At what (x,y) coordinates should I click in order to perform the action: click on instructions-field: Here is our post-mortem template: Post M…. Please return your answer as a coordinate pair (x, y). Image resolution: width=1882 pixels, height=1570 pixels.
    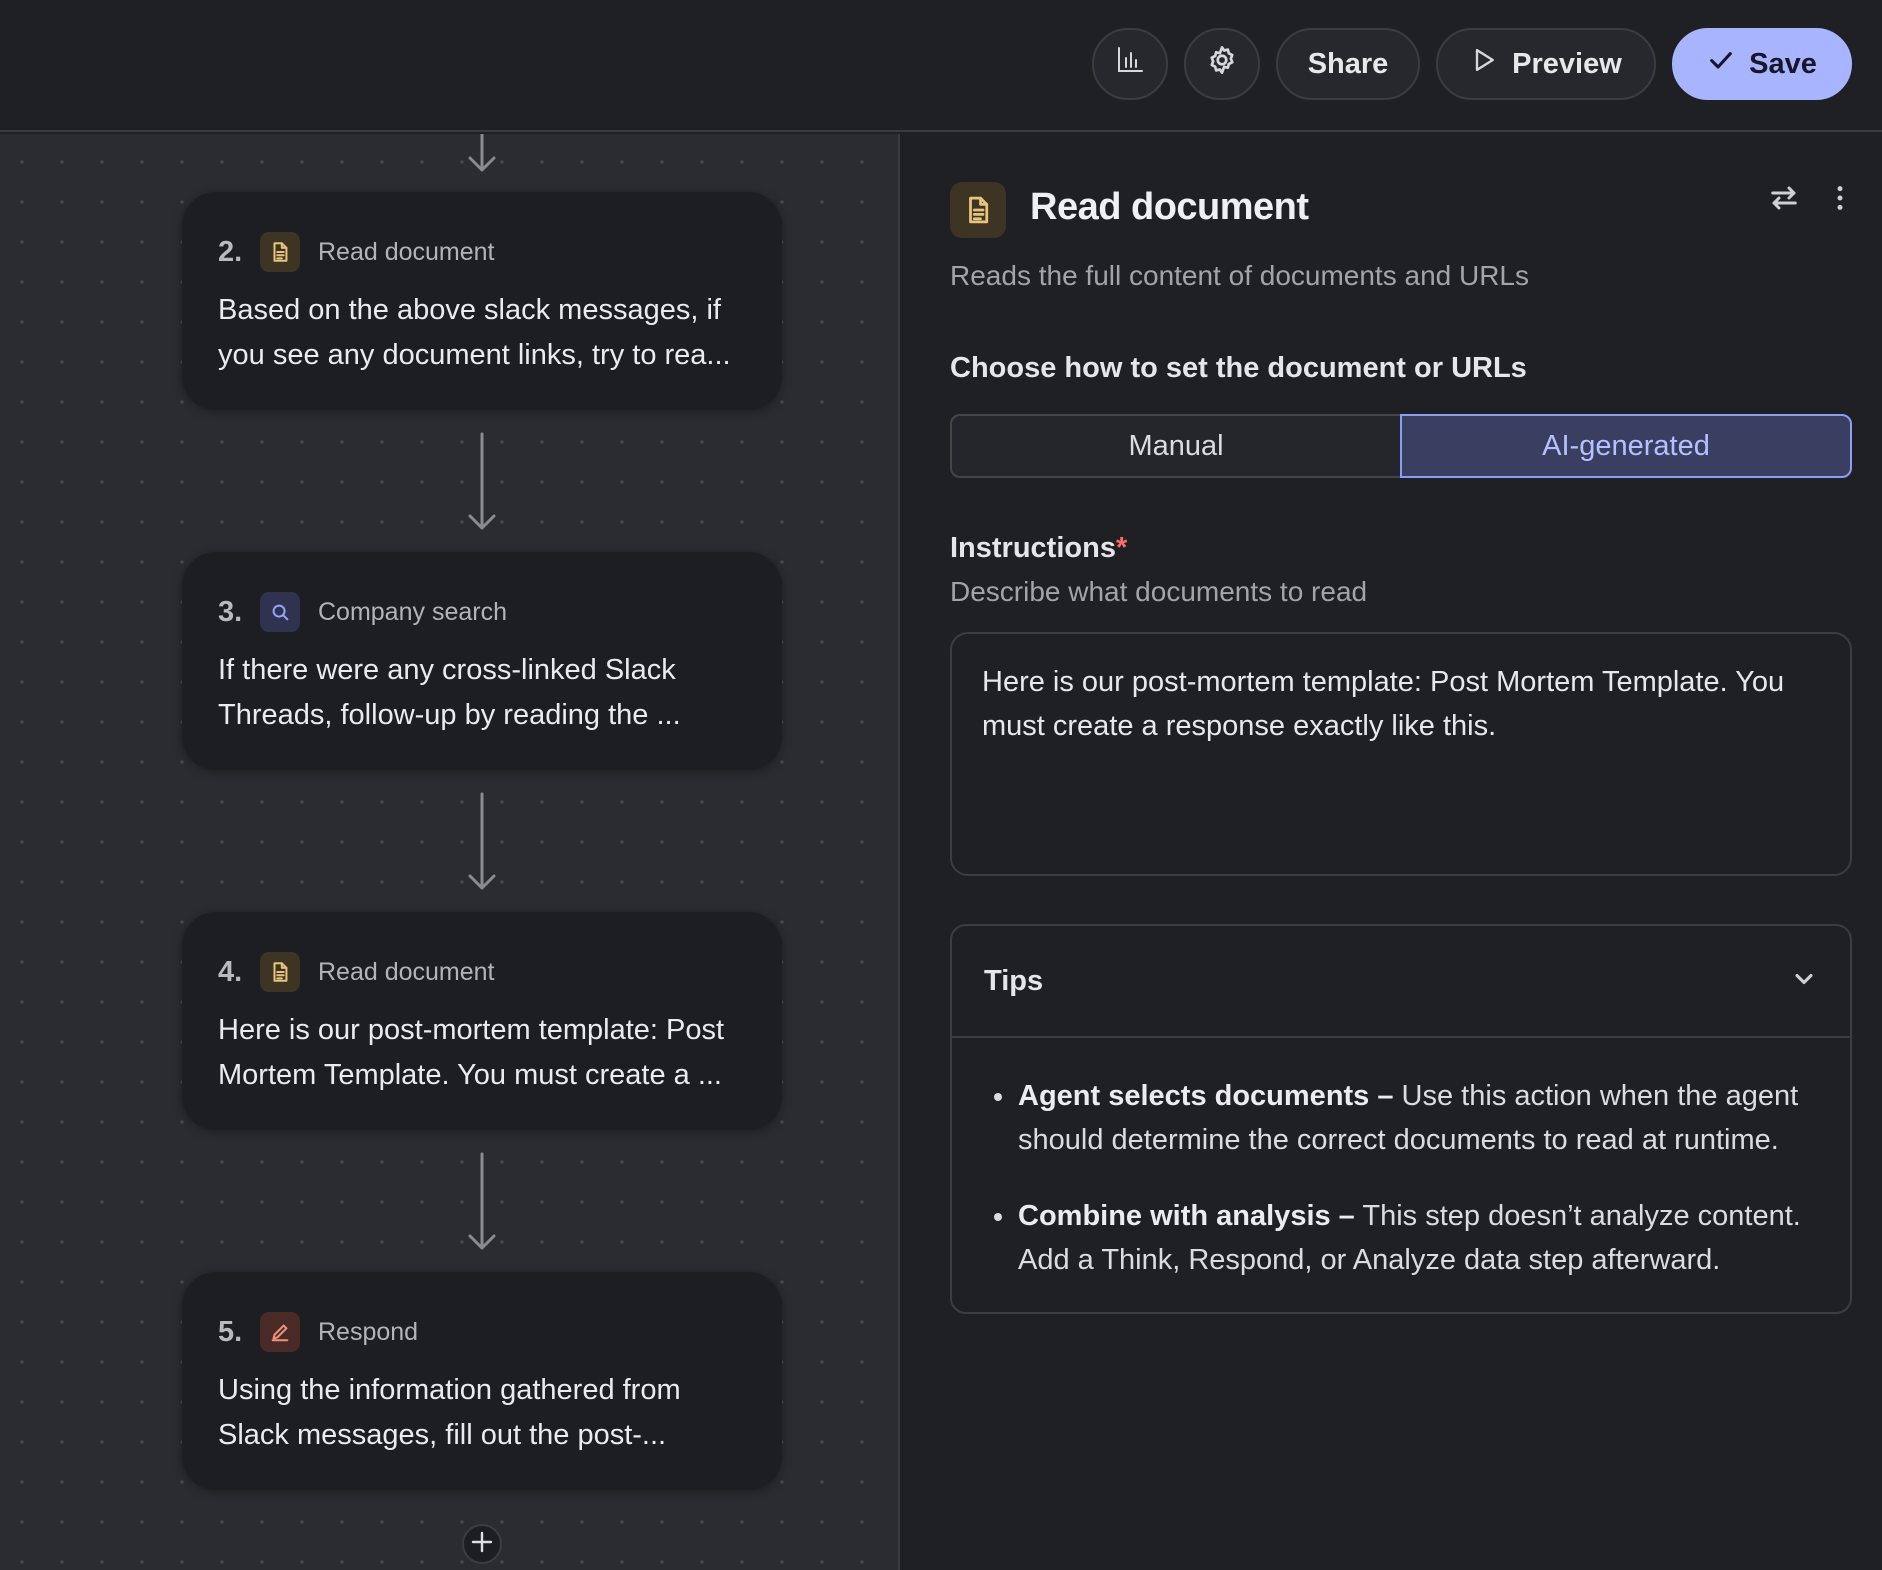
    Looking at the image, I should click on (1401, 754).